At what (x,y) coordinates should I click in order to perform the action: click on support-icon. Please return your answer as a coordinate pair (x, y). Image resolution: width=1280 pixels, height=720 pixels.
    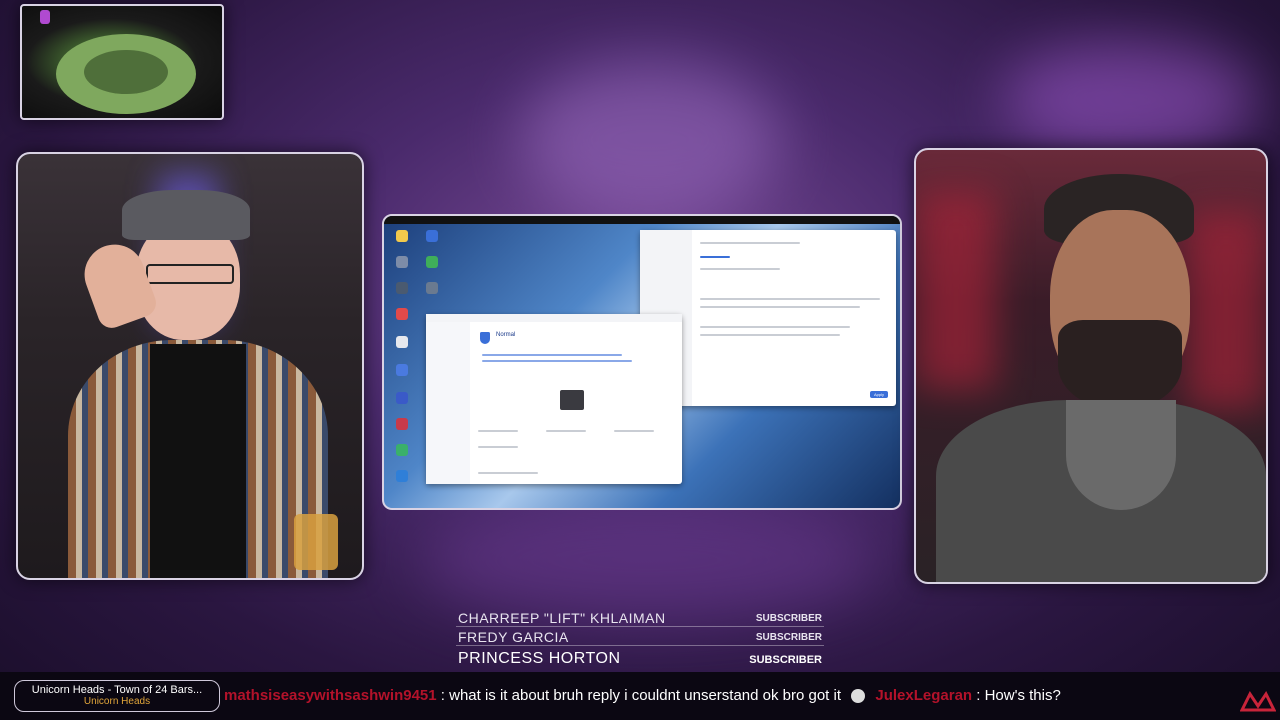
    Looking at the image, I should click on (402, 370).